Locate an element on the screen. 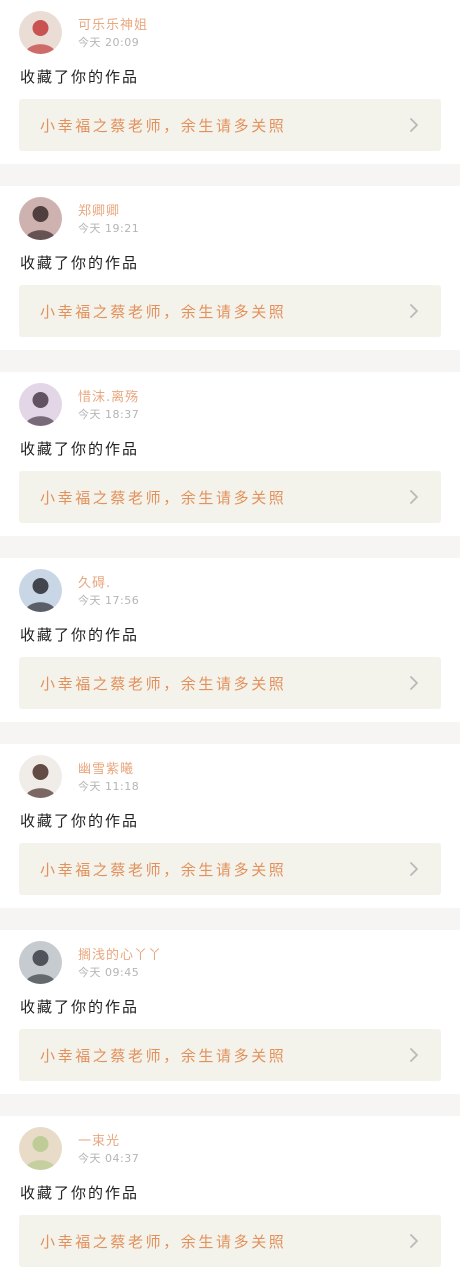 This screenshot has height=1280, width=460. timestamp: 今天 18:37 is located at coordinates (109, 414).